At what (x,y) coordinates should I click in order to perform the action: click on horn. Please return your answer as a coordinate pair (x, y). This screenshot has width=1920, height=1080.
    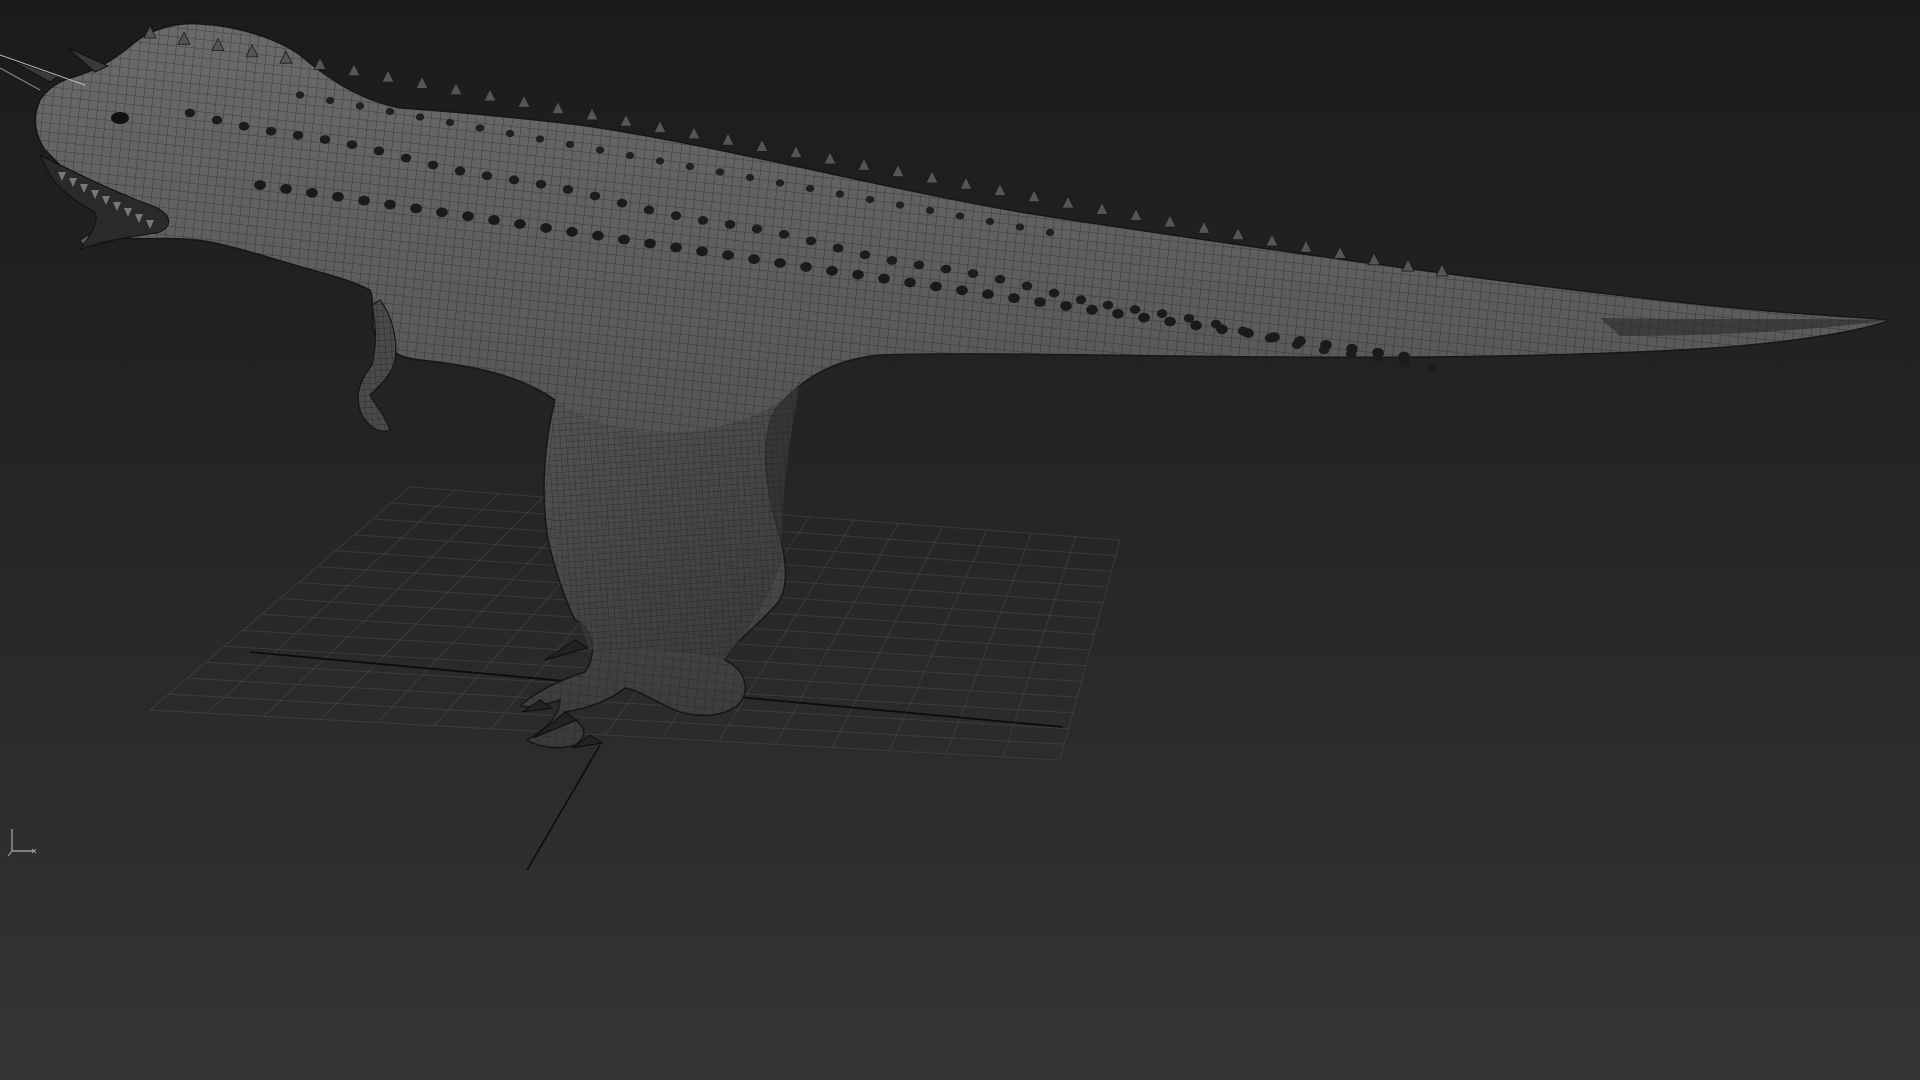
    Looking at the image, I should click on (88, 60).